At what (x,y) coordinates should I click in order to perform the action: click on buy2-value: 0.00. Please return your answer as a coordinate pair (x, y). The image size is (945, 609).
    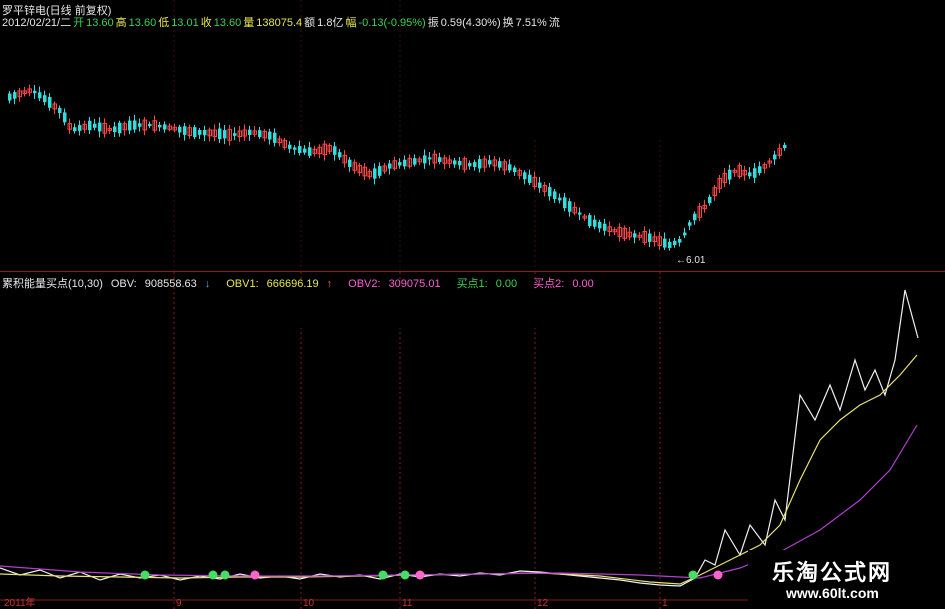
    Looking at the image, I should click on (583, 284).